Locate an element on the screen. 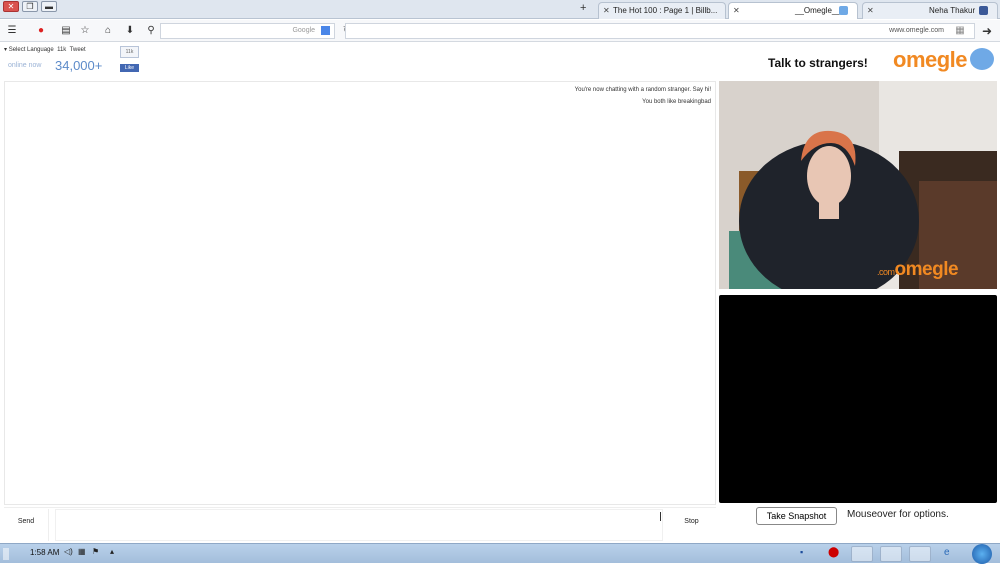  share-count: 11k is located at coordinates (129, 52).